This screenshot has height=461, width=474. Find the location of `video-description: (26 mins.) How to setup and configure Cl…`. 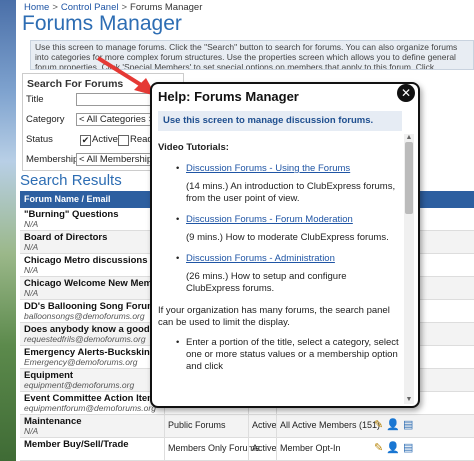

video-description: (26 mins.) How to setup and configure Cl… is located at coordinates (266, 282).